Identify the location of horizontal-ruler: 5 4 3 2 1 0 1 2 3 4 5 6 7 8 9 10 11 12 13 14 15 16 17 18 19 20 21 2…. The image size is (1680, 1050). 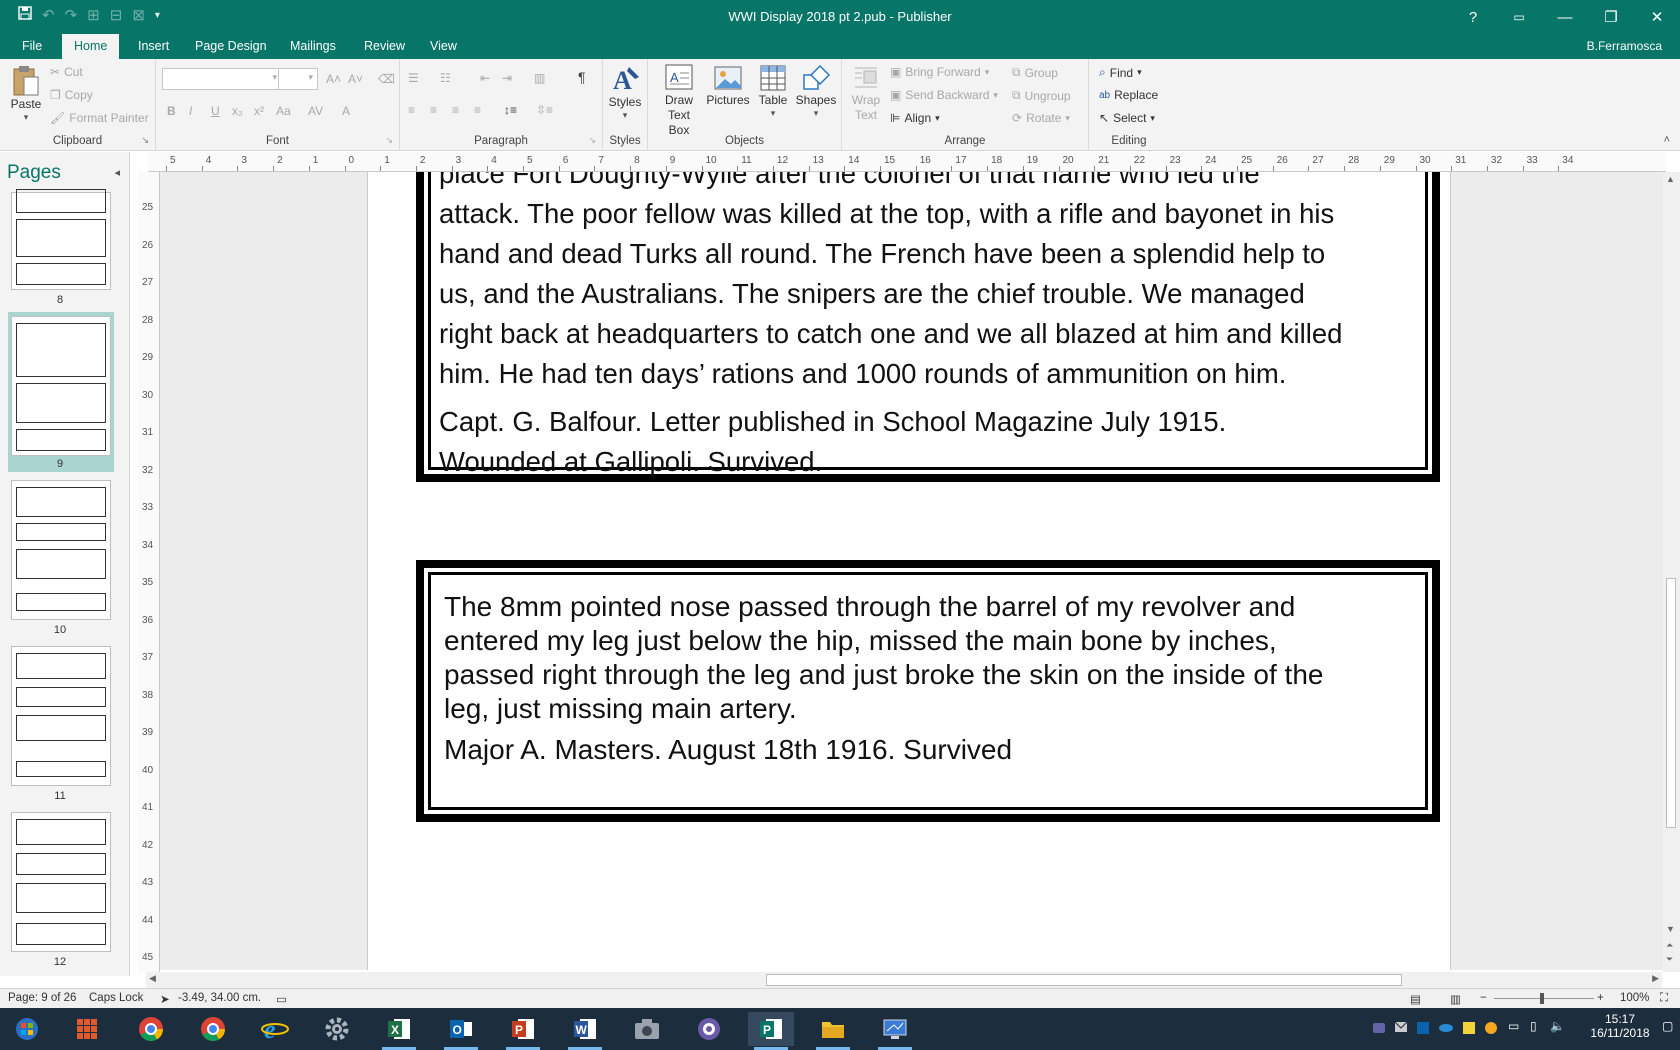
(907, 162).